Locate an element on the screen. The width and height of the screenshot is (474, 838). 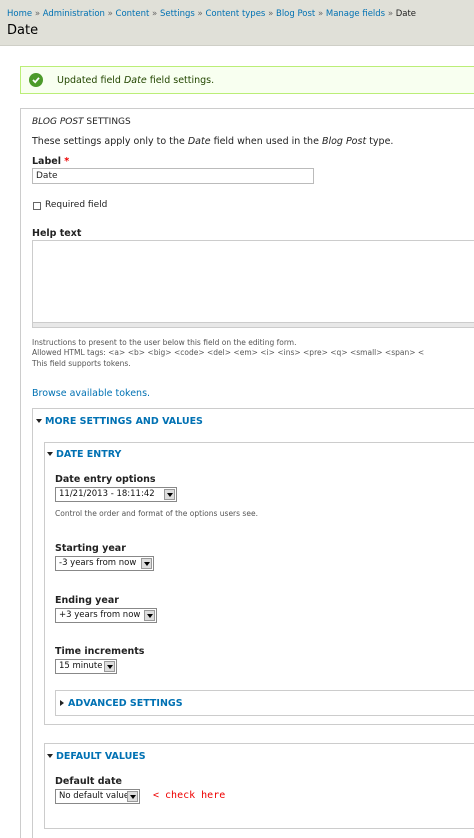
page-title: Date is located at coordinates (23, 30).